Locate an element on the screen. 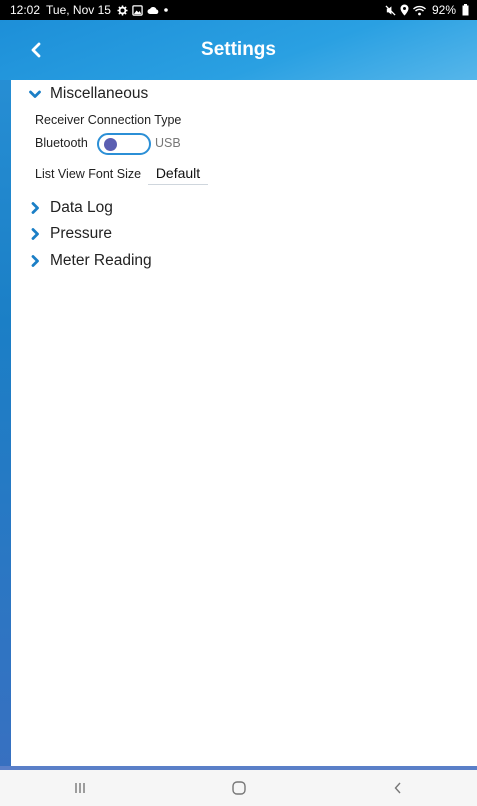 The height and width of the screenshot is (806, 477). back-button is located at coordinates (36, 50).